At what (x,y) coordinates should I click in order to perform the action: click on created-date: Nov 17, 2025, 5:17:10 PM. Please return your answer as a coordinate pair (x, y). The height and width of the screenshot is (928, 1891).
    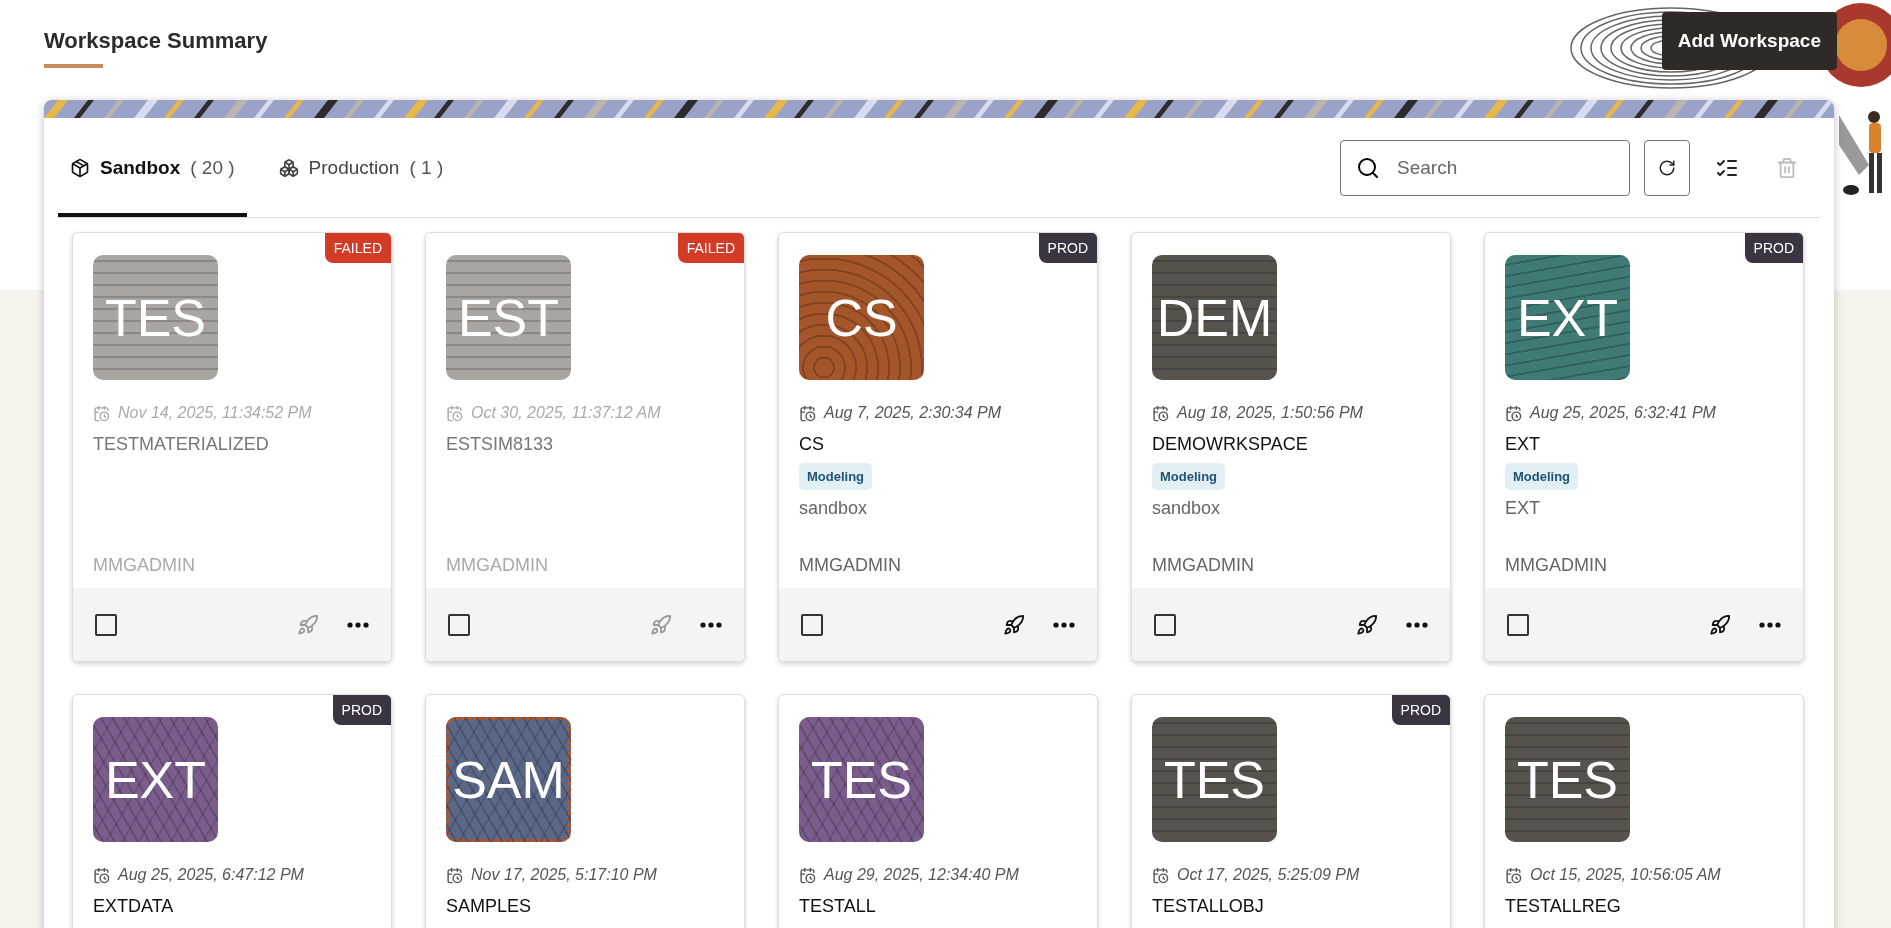
    Looking at the image, I should click on (564, 875).